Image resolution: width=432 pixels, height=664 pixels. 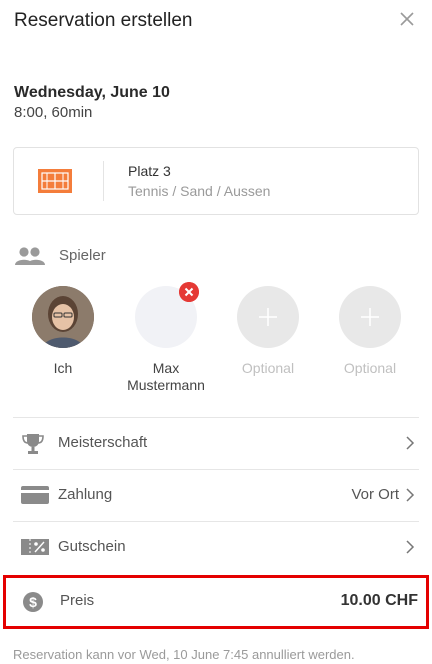 I want to click on court-divider, so click(x=103, y=181).